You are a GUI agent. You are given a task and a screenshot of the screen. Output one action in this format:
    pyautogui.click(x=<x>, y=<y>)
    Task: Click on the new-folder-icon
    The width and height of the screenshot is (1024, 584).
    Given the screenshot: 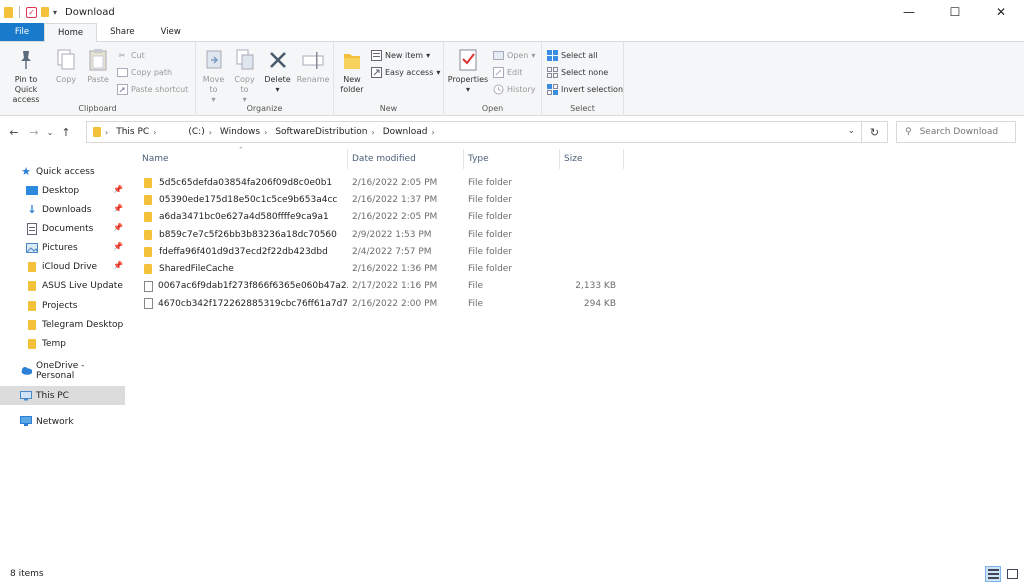 What is the action you would take?
    pyautogui.click(x=45, y=12)
    